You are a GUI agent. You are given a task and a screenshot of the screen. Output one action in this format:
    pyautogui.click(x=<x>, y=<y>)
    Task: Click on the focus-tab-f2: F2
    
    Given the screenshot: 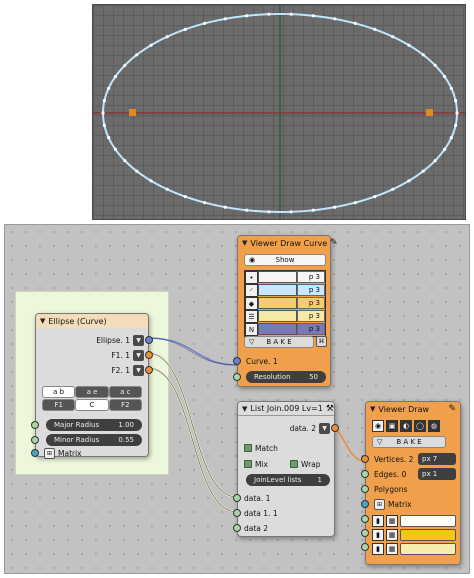 What is the action you would take?
    pyautogui.click(x=125, y=405)
    